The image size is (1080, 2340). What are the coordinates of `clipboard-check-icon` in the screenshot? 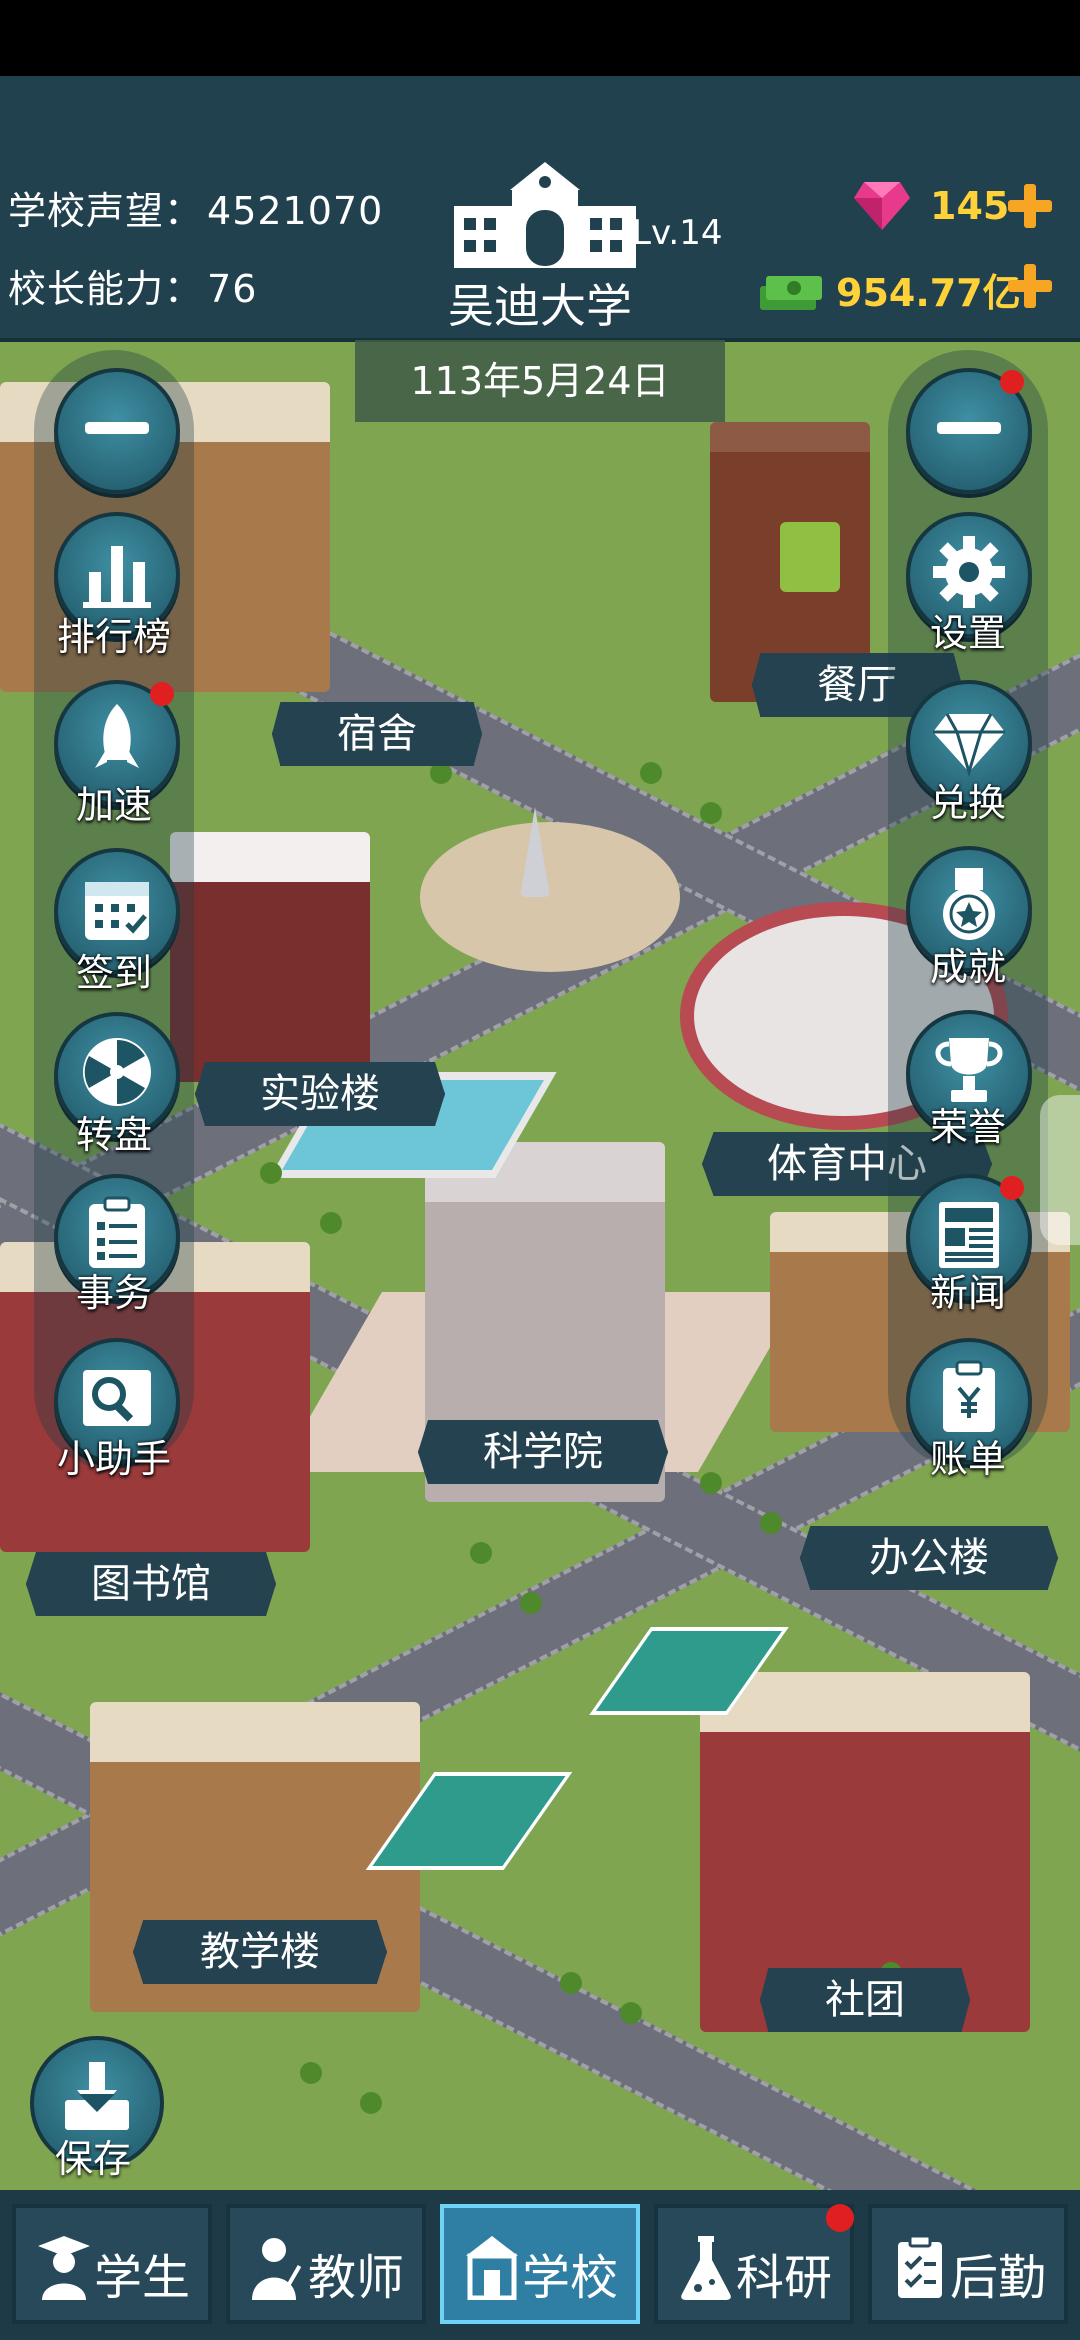 It's located at (920, 2266).